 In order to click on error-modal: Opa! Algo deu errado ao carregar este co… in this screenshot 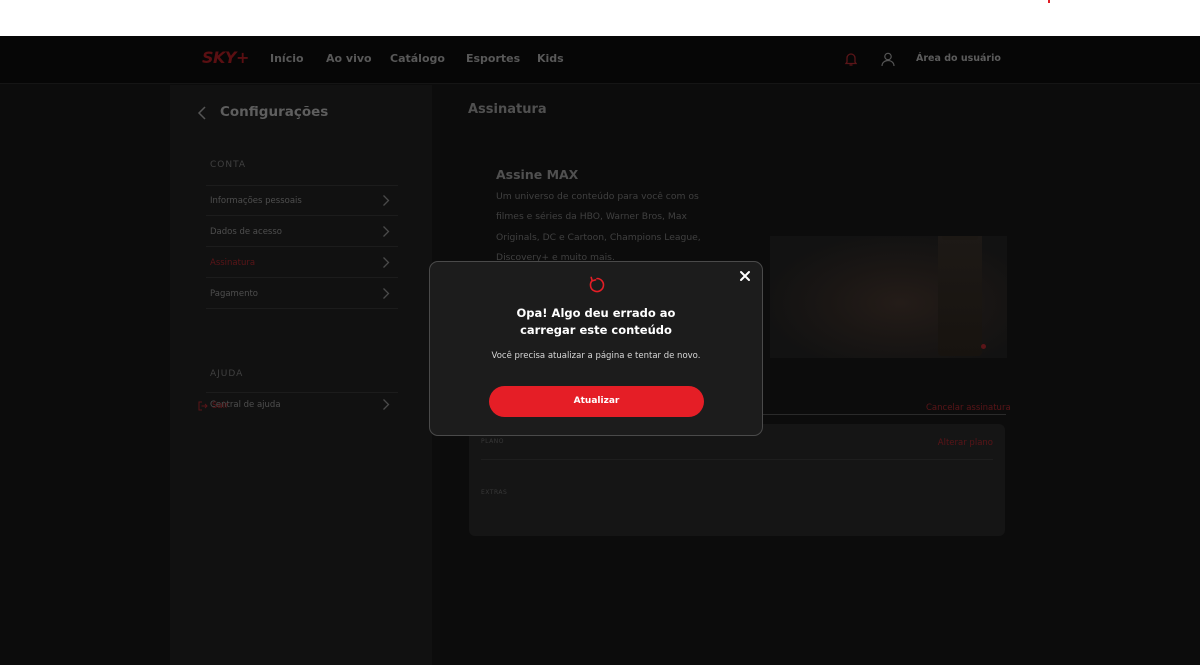, I will do `click(596, 348)`.